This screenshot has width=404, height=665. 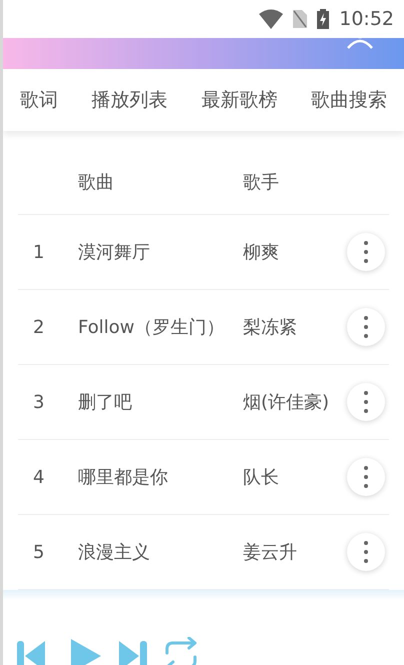 I want to click on row-number: 5, so click(x=39, y=552).